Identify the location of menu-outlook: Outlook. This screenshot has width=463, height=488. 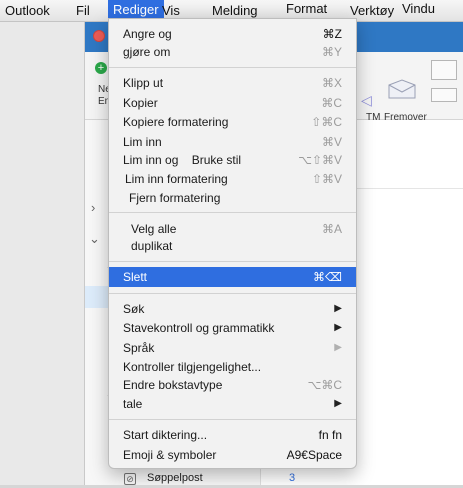
(27, 11).